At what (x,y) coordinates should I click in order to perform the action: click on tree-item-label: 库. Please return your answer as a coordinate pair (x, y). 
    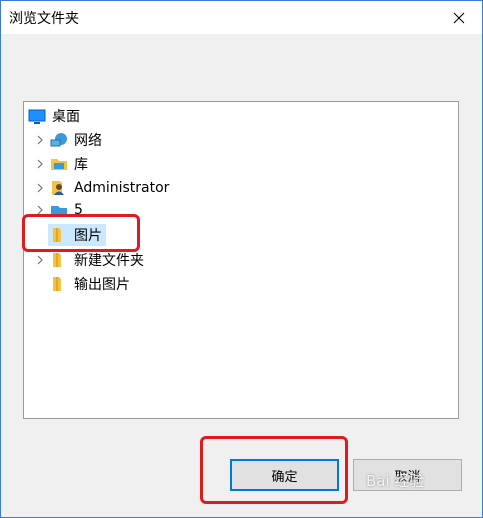
    Looking at the image, I should click on (81, 165).